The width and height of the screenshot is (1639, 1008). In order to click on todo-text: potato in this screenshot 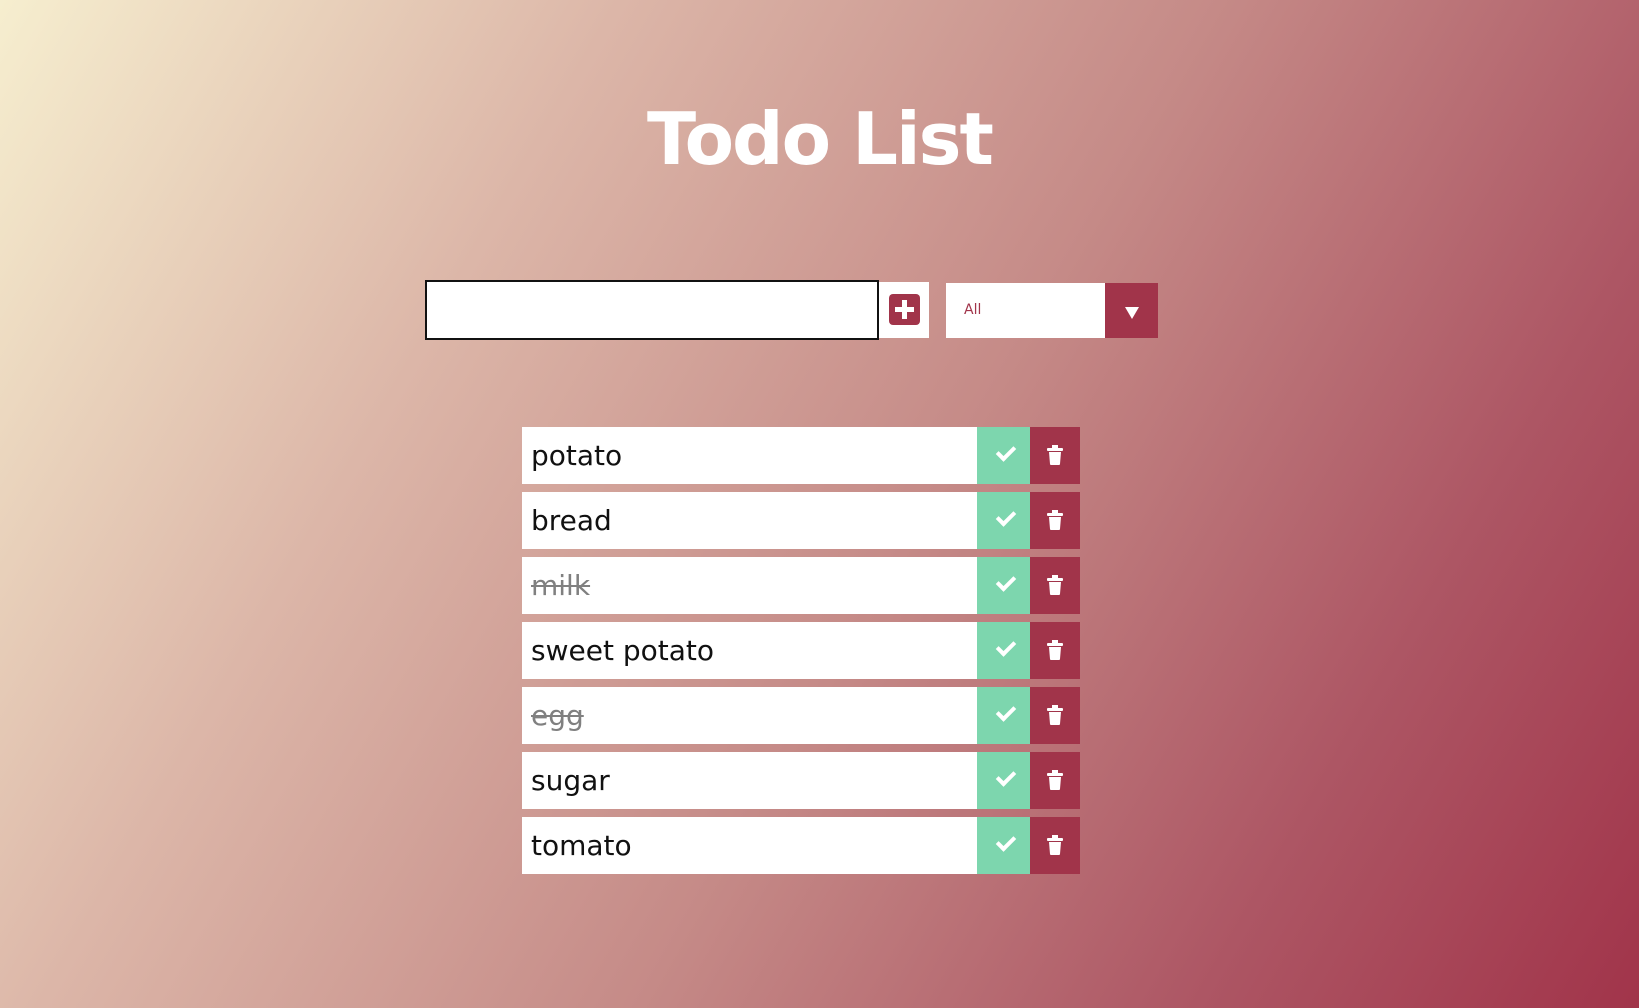, I will do `click(577, 455)`.